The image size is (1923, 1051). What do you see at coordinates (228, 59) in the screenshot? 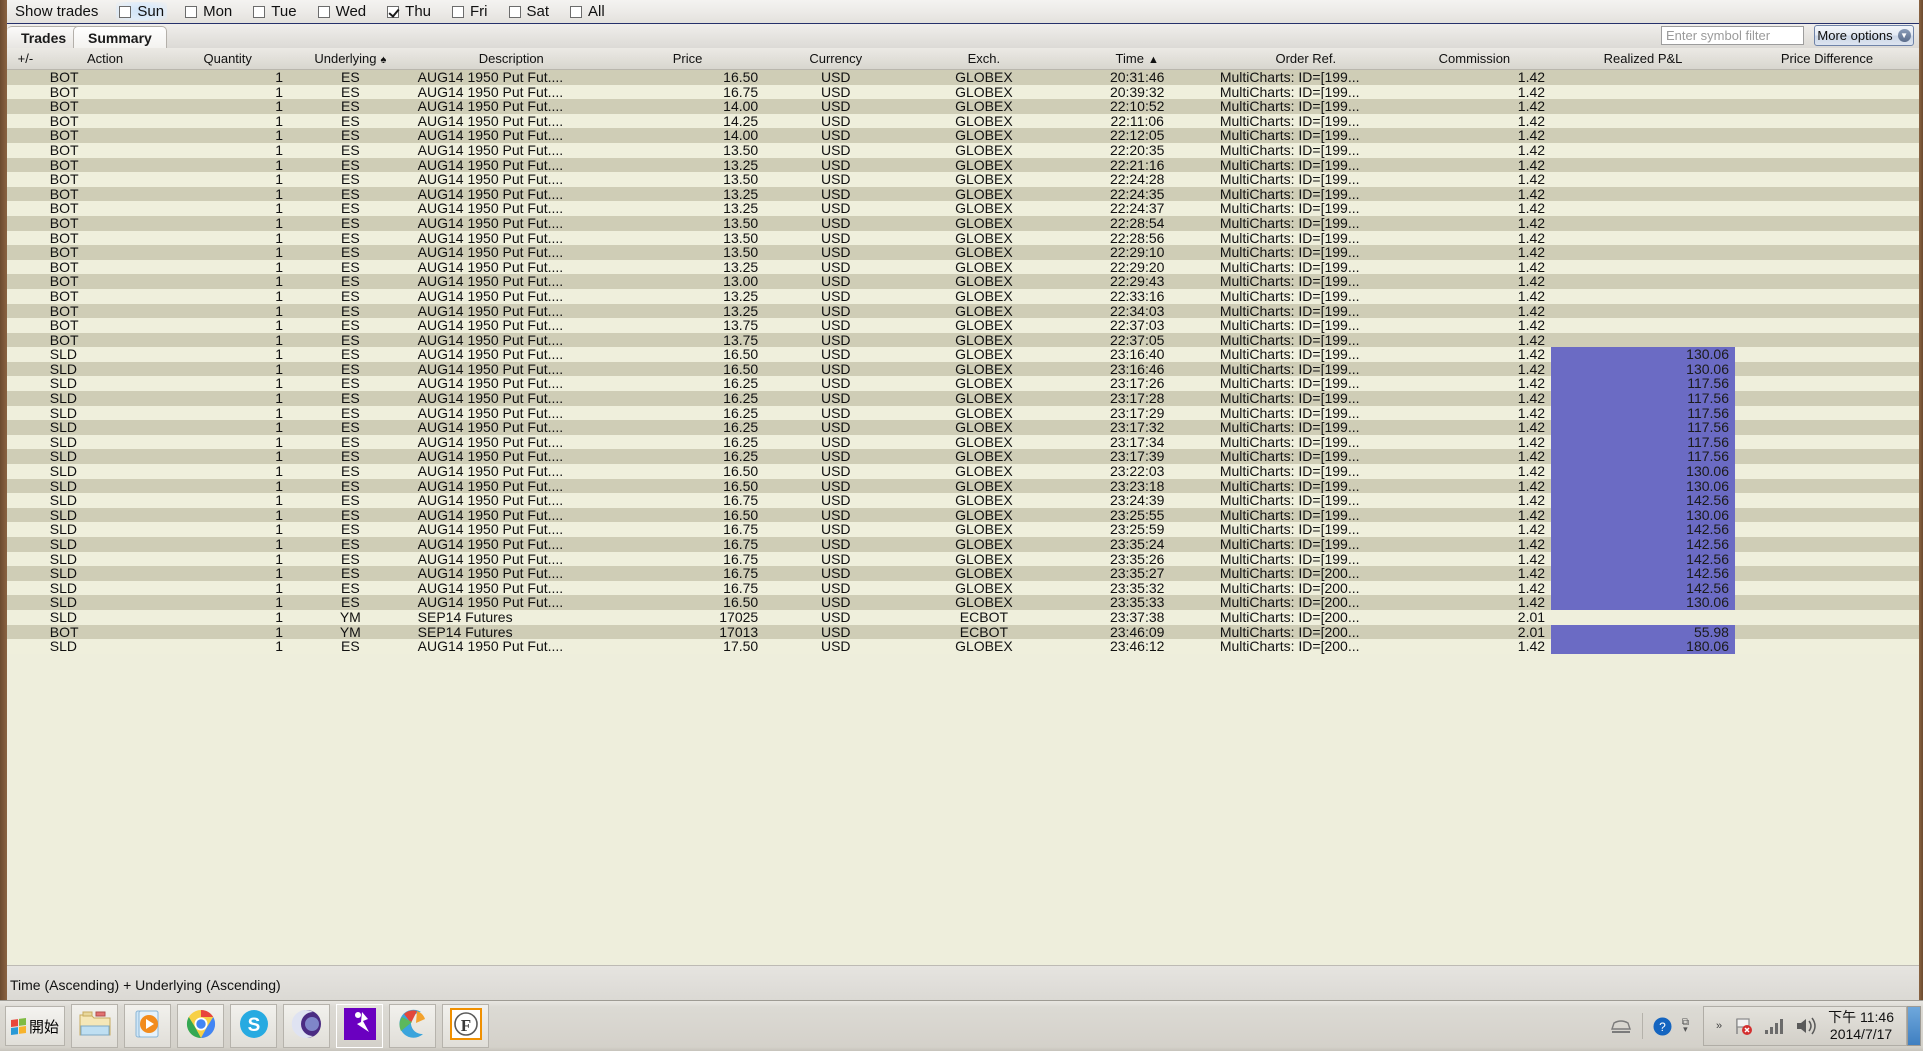
I see `column-header-quantity: Quantity` at bounding box center [228, 59].